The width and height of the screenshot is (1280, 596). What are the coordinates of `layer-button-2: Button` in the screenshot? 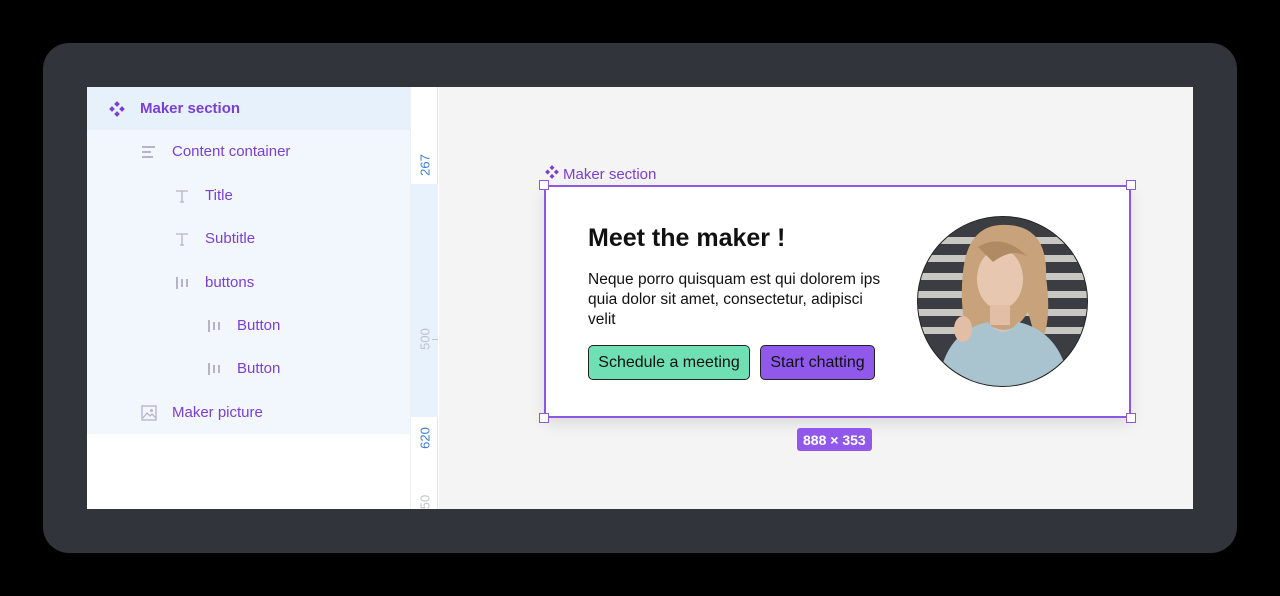 It's located at (248, 368).